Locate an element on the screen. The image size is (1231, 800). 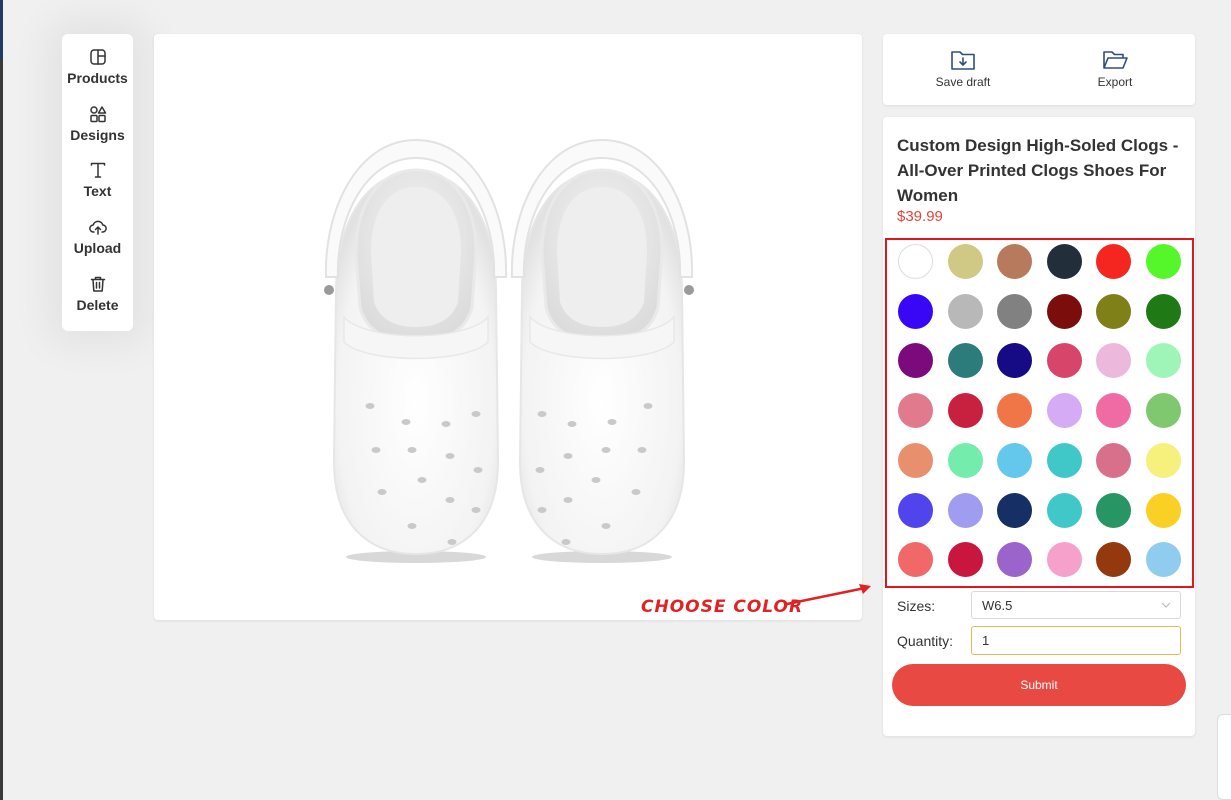
sizes-label: Sizes: is located at coordinates (916, 606).